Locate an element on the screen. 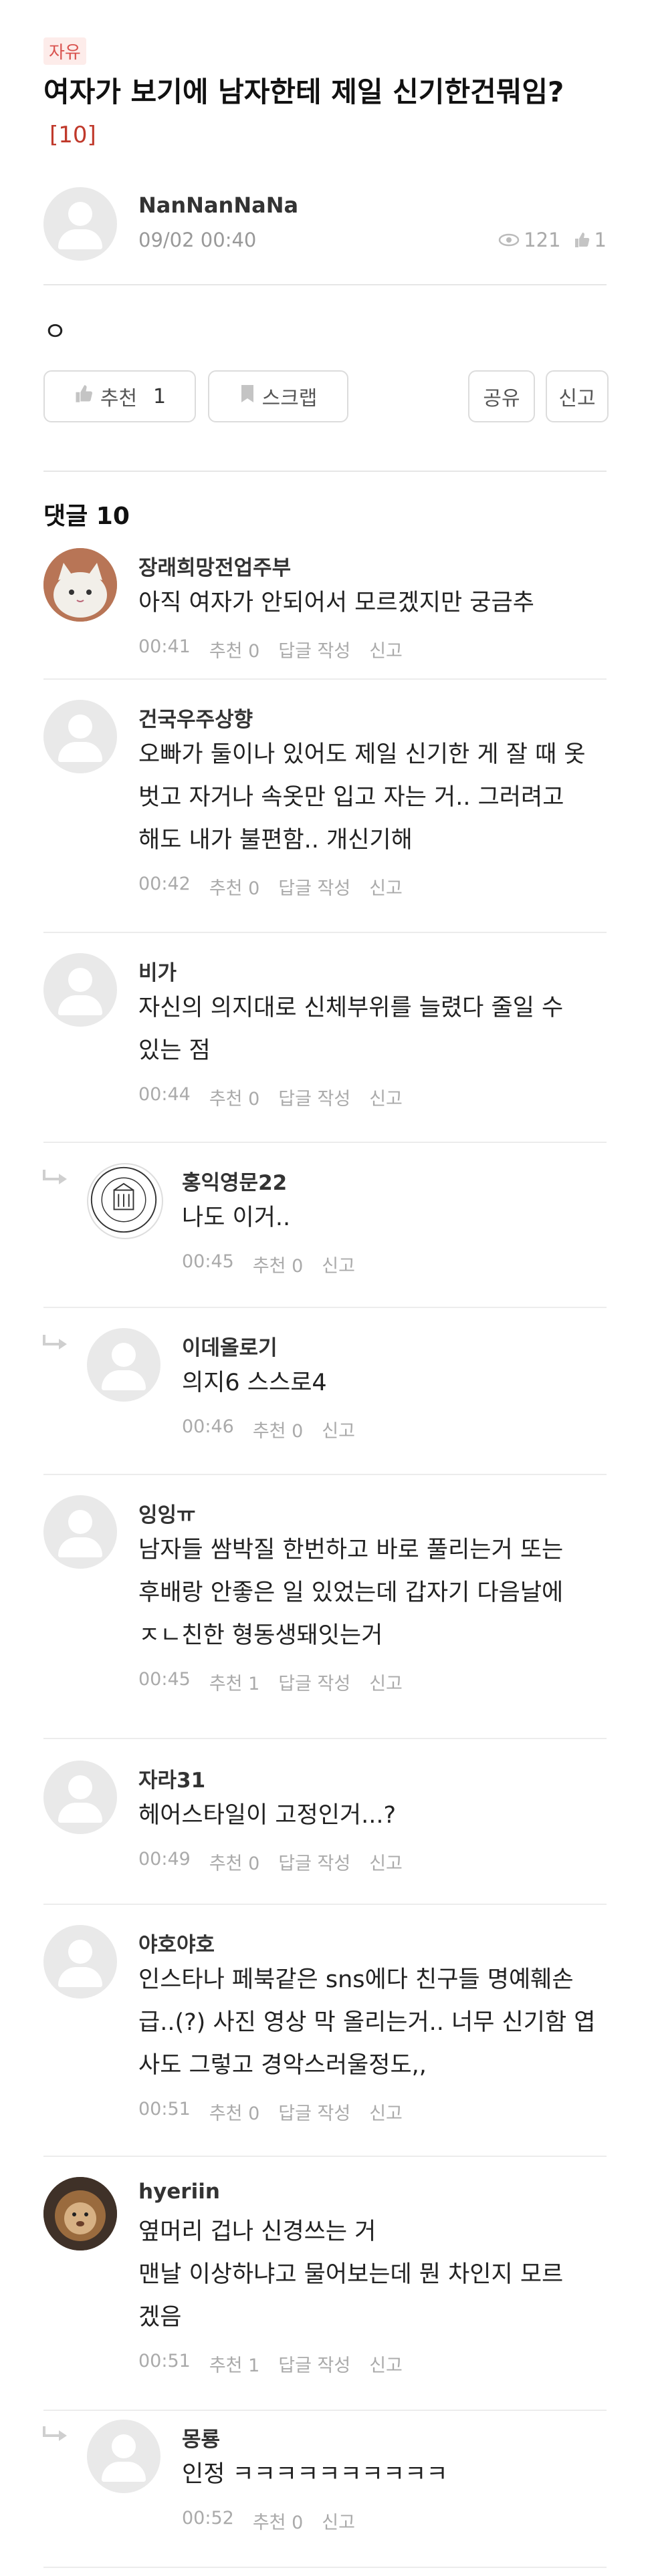 Image resolution: width=650 pixels, height=2576 pixels. commenter-name: 비가 is located at coordinates (157, 971).